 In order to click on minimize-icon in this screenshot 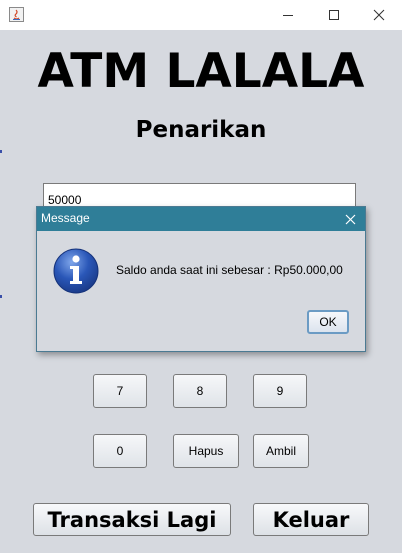, I will do `click(288, 15)`.